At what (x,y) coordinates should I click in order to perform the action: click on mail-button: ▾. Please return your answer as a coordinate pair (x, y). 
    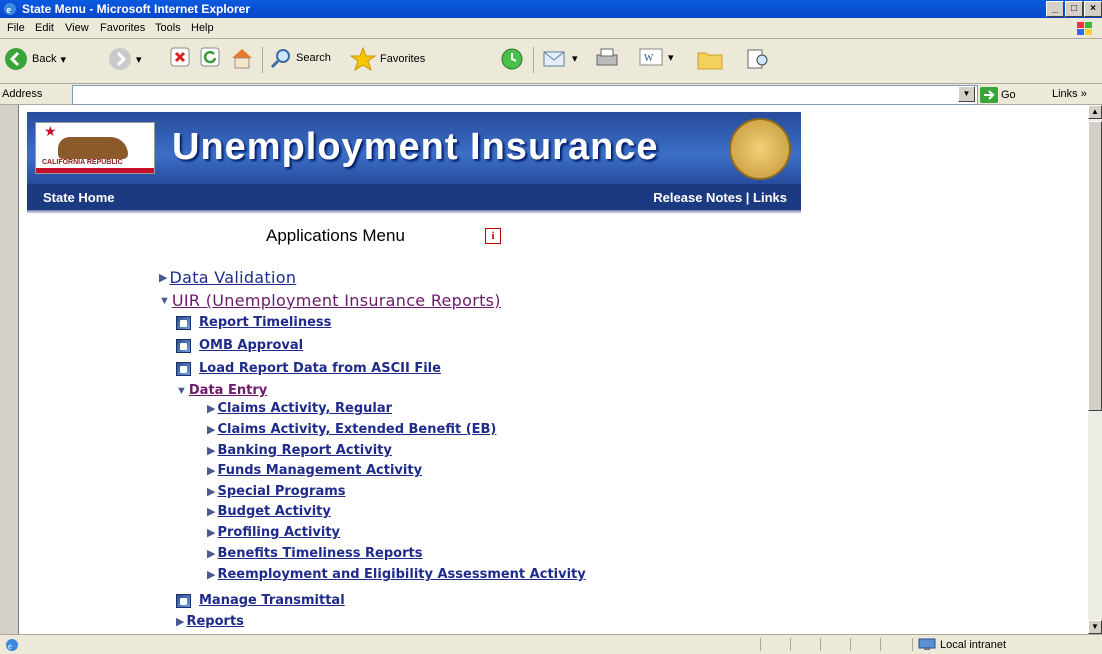
    Looking at the image, I should click on (560, 58).